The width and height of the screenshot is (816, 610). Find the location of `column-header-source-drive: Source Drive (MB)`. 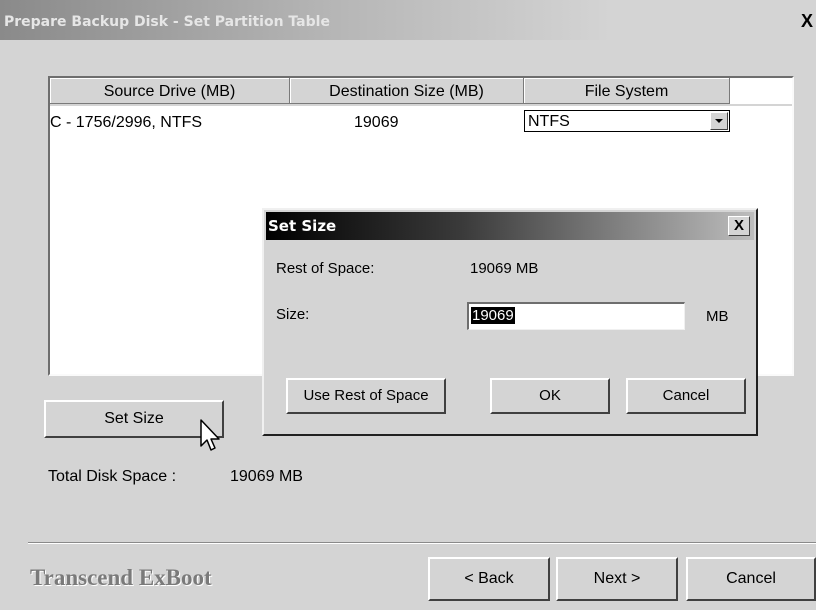

column-header-source-drive: Source Drive (MB) is located at coordinates (170, 91).